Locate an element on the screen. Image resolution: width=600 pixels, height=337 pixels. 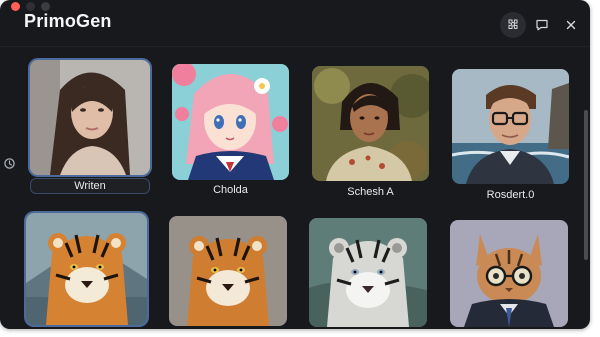
gallery-card-cat-glasses is located at coordinates (509, 273).